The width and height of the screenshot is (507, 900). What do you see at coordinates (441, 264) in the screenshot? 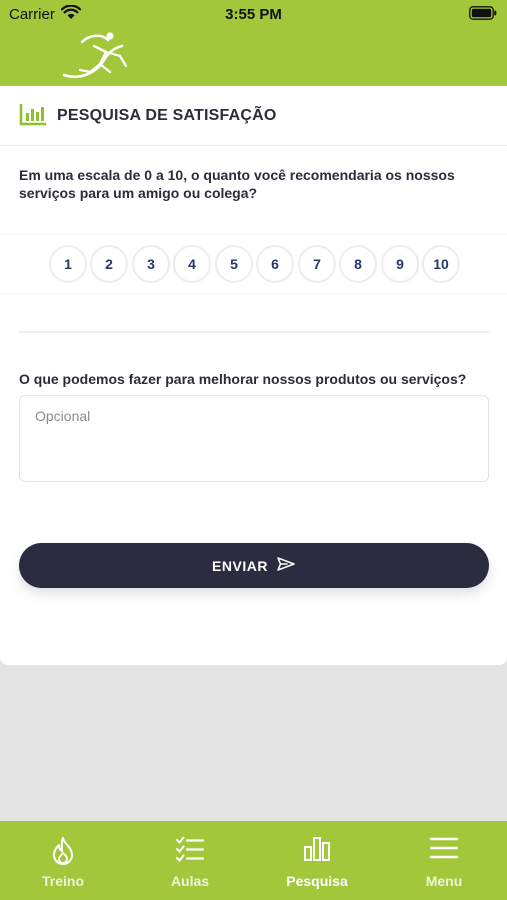
I see `nps-option-10: 10` at bounding box center [441, 264].